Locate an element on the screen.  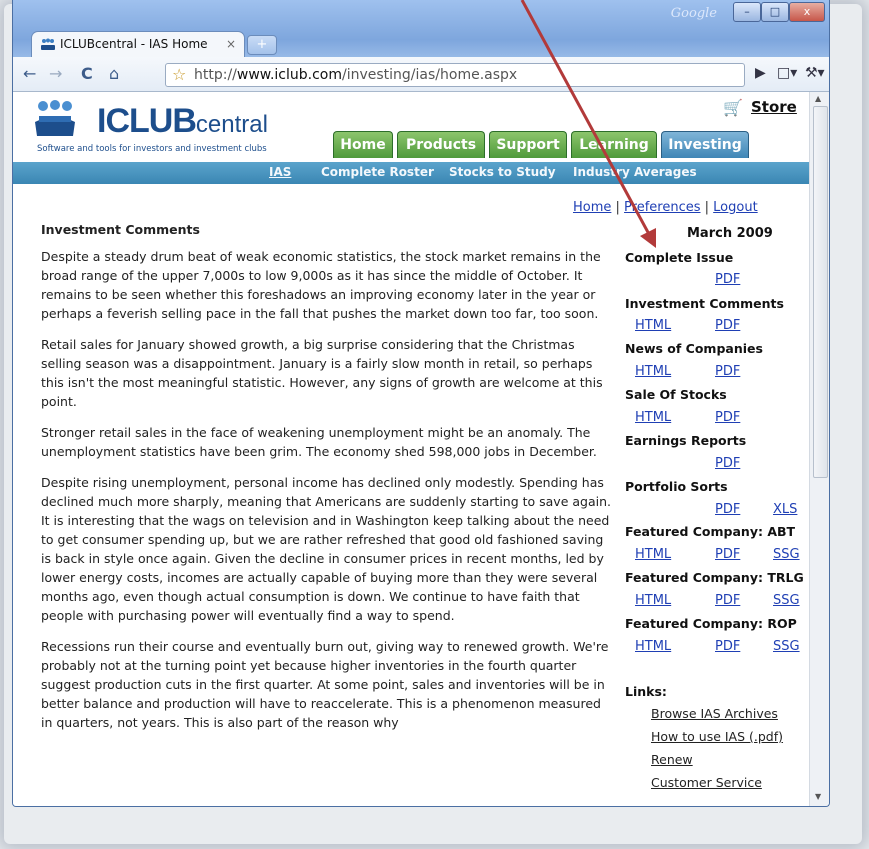
maximize-button: □ is located at coordinates (775, 12).